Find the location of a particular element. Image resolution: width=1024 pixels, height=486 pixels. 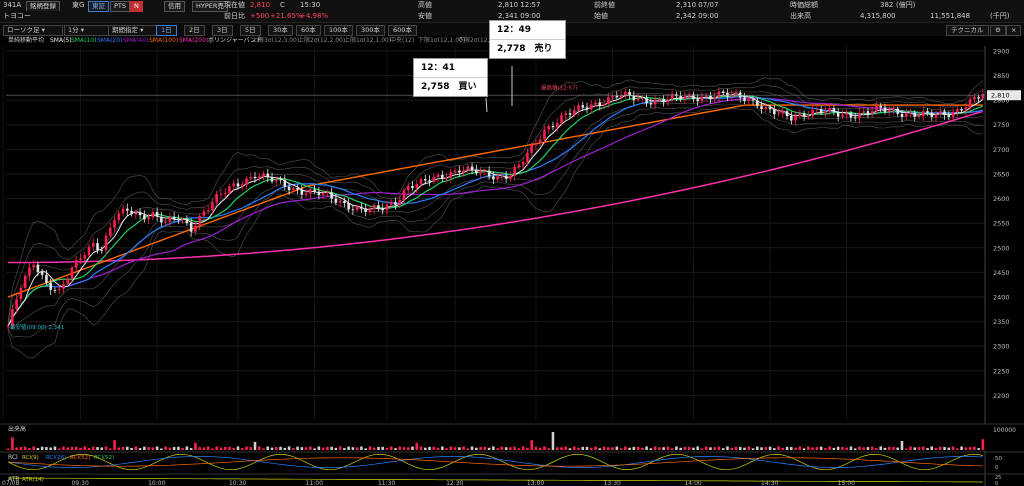

current-price-marker: 2,810 is located at coordinates (513, 95).